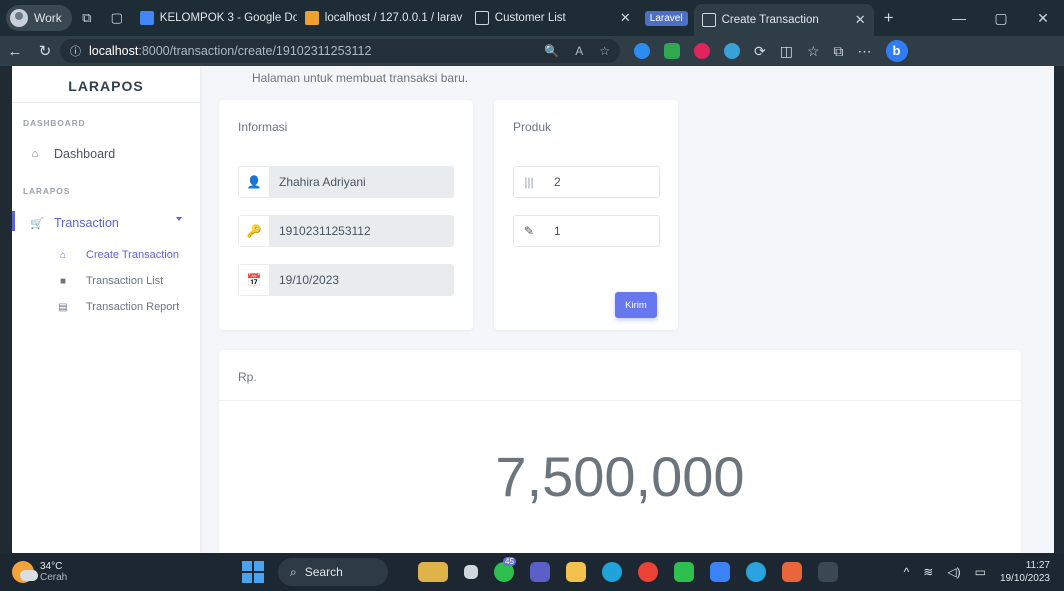 Image resolution: width=1064 pixels, height=591 pixels. Describe the element at coordinates (828, 572) in the screenshot. I see `terminal-icon` at that location.